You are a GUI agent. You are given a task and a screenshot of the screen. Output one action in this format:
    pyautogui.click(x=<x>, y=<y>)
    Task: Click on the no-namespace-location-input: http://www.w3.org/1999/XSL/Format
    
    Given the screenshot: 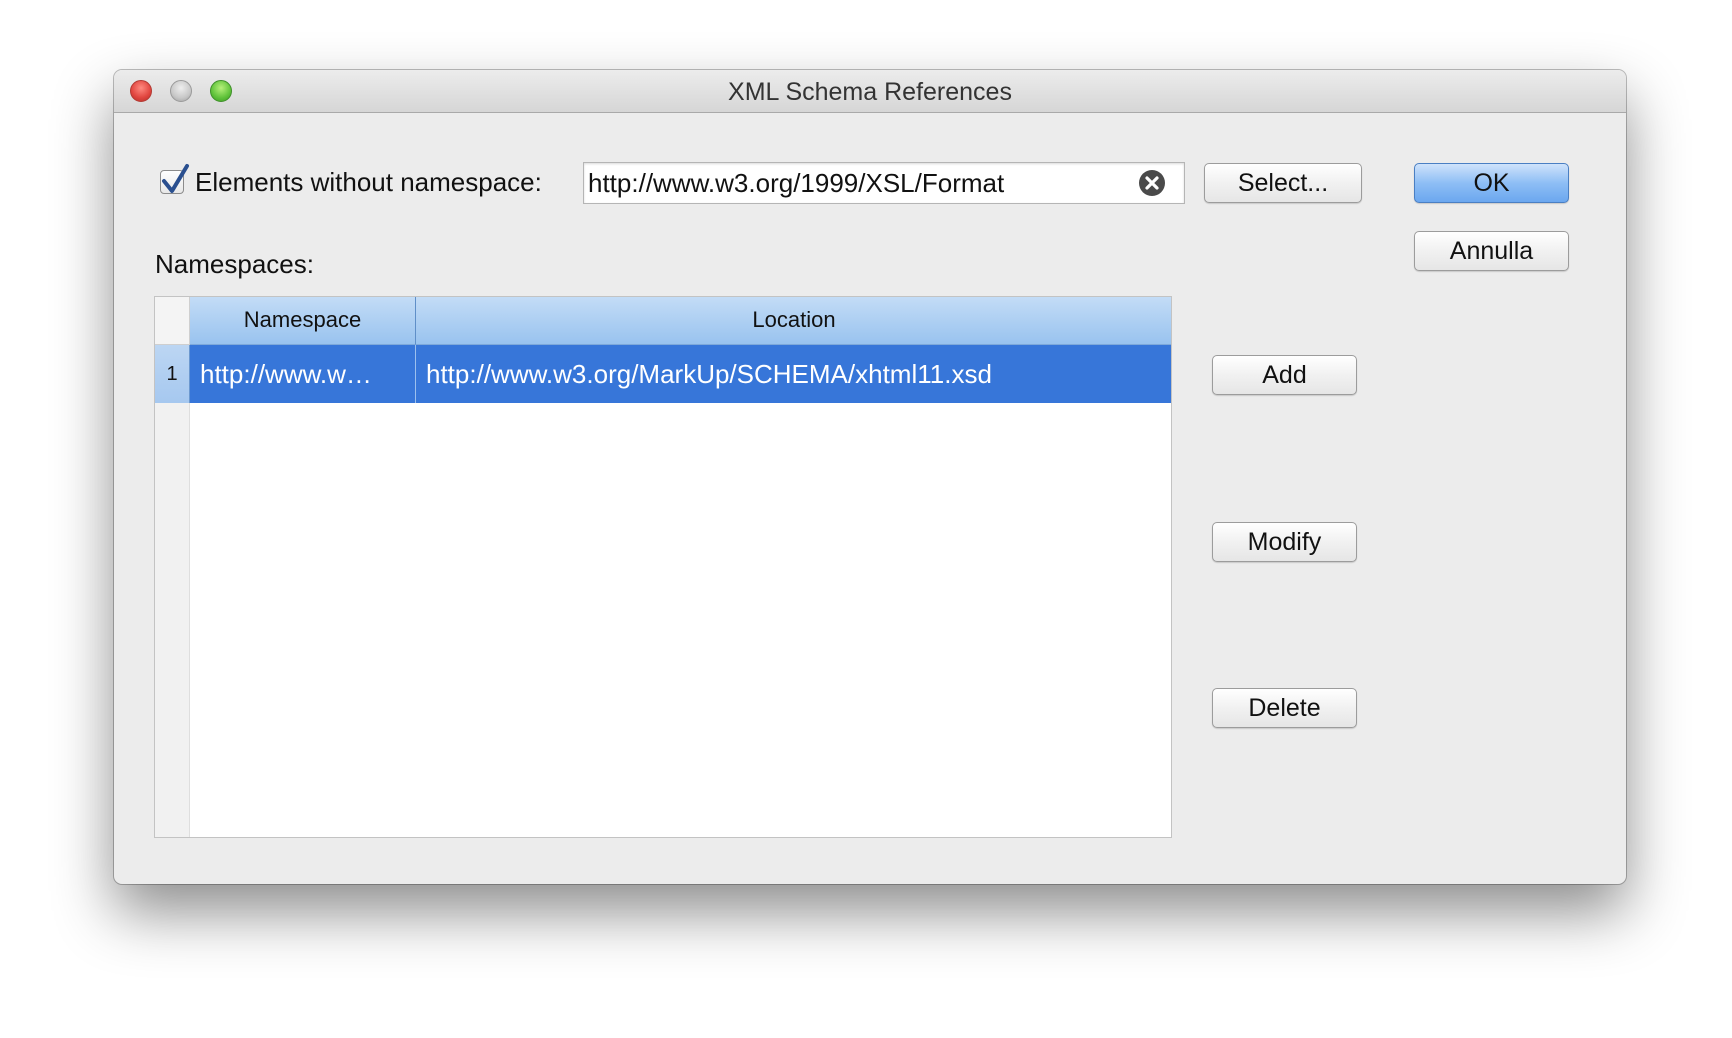 What is the action you would take?
    pyautogui.click(x=884, y=183)
    